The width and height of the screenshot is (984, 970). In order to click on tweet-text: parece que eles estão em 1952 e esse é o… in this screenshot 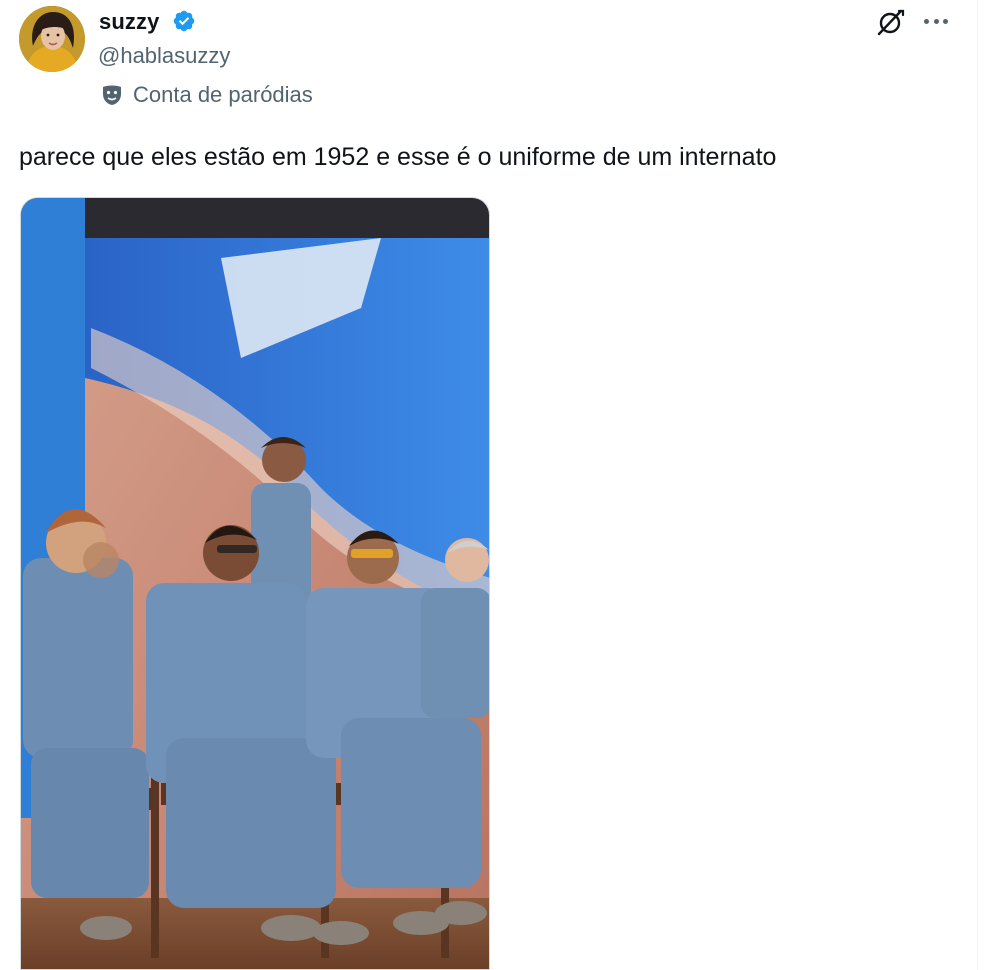, I will do `click(398, 157)`.